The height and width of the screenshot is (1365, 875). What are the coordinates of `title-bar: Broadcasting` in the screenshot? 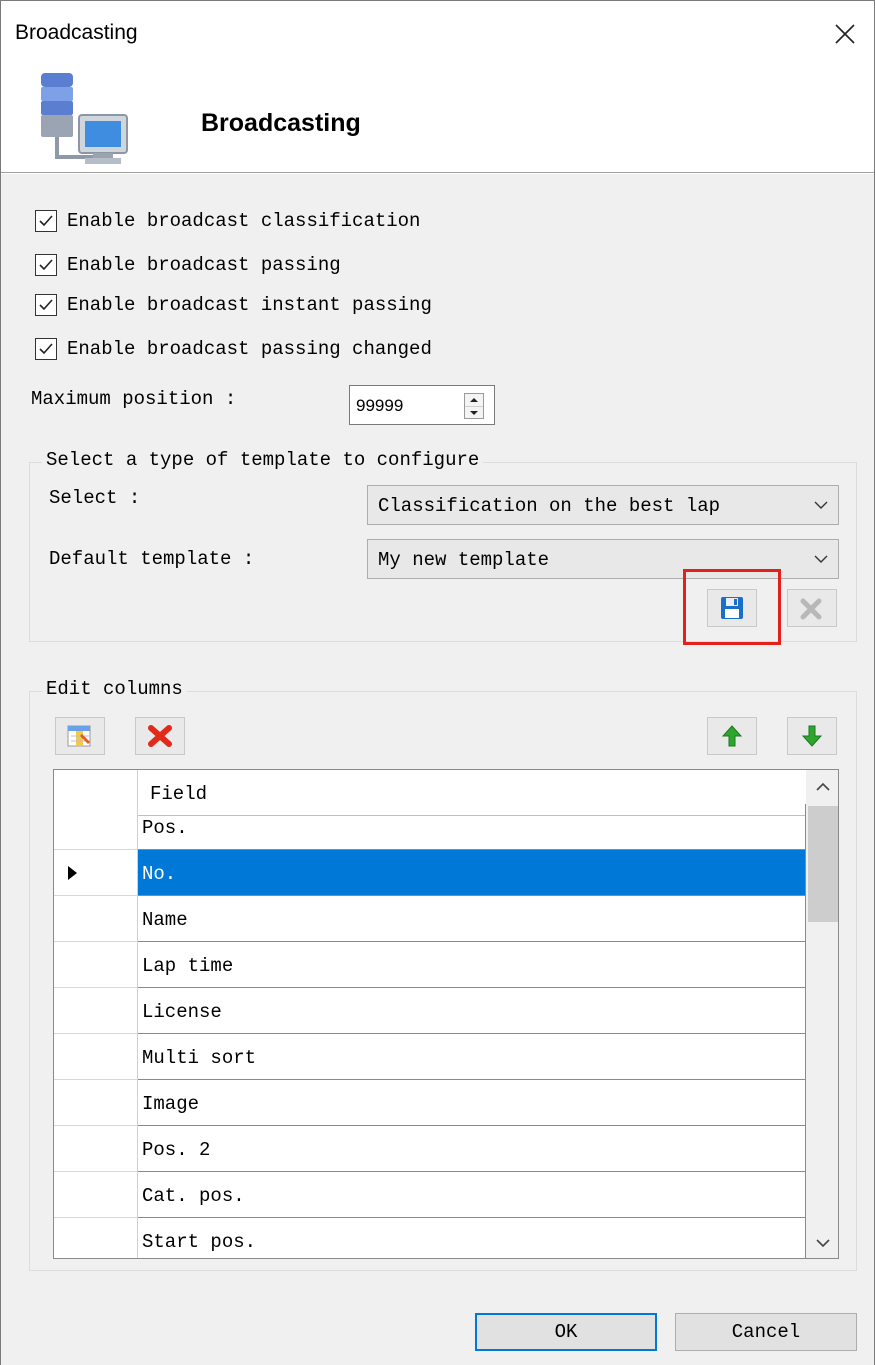 It's located at (437, 33).